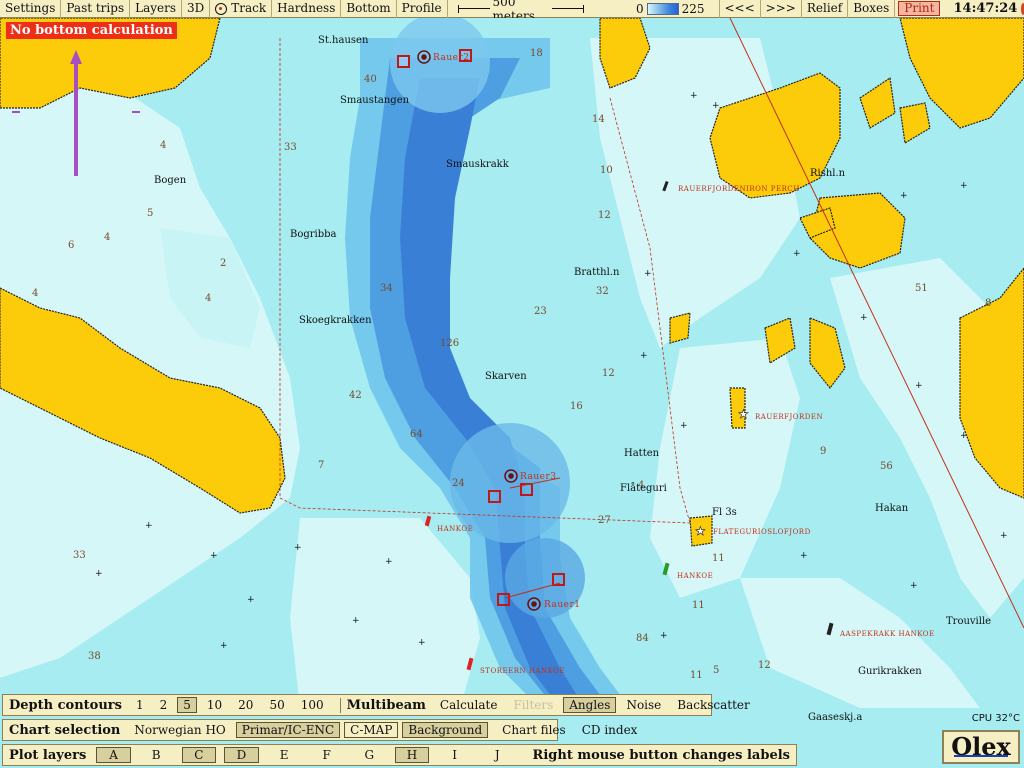 This screenshot has width=1024, height=768. I want to click on place-hatten: Hatten, so click(642, 453).